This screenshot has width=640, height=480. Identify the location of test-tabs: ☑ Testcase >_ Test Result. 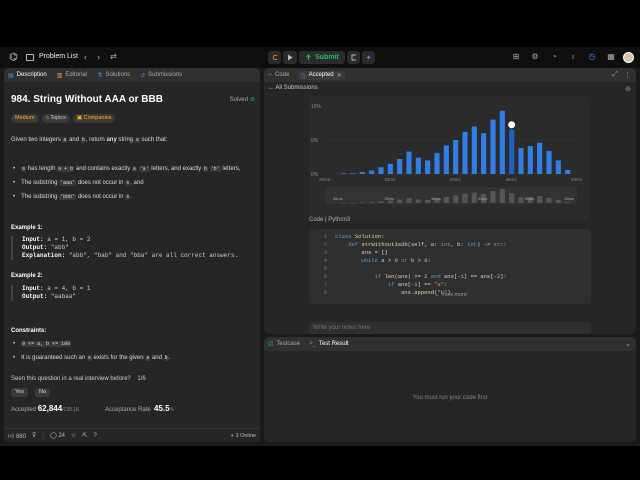
(450, 344).